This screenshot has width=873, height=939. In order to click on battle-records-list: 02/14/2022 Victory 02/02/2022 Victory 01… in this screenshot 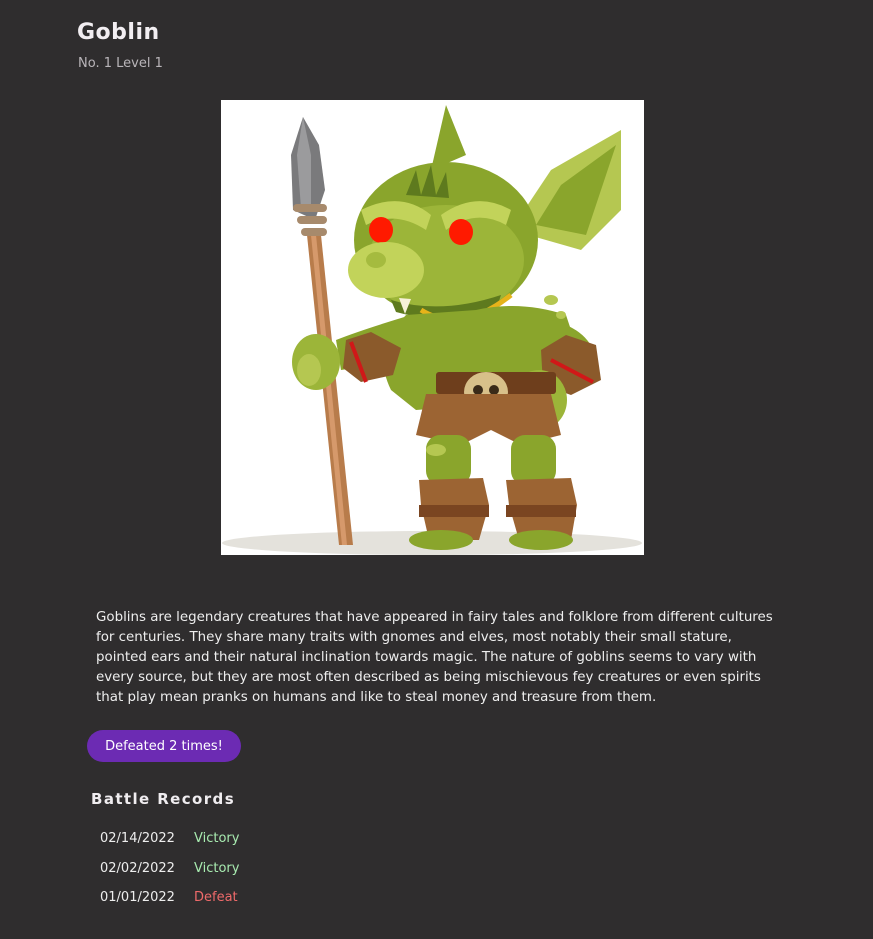, I will do `click(169, 868)`.